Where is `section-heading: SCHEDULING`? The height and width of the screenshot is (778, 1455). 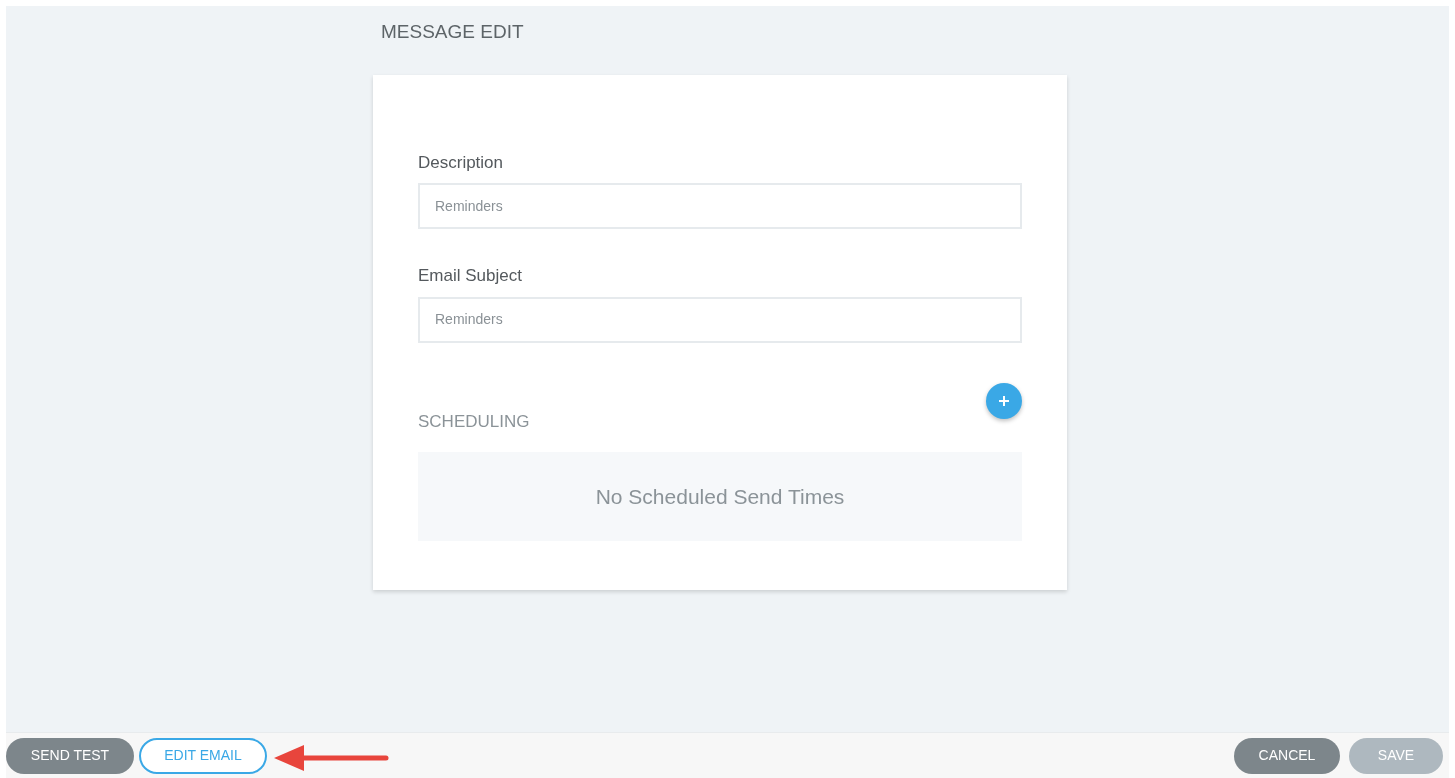
section-heading: SCHEDULING is located at coordinates (474, 421).